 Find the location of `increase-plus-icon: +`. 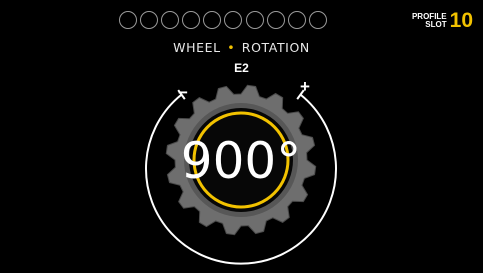

increase-plus-icon: + is located at coordinates (305, 86).